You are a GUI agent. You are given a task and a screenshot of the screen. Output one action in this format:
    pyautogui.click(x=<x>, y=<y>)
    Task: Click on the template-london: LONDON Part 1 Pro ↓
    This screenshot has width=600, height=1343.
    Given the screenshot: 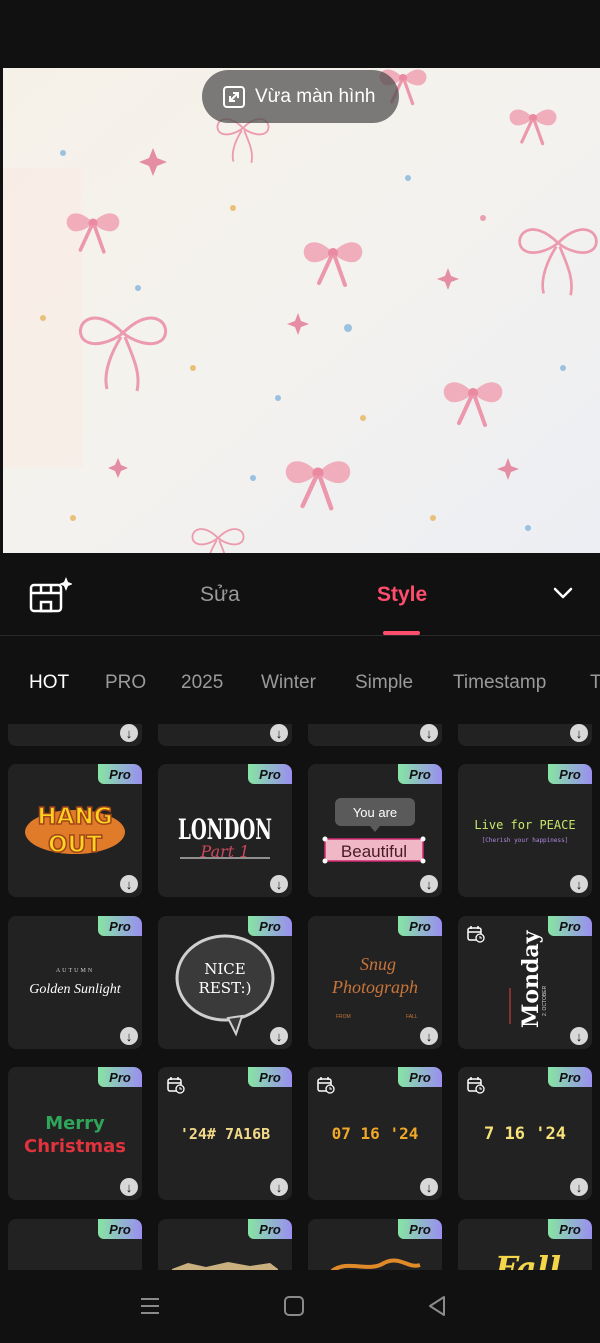 What is the action you would take?
    pyautogui.click(x=225, y=830)
    